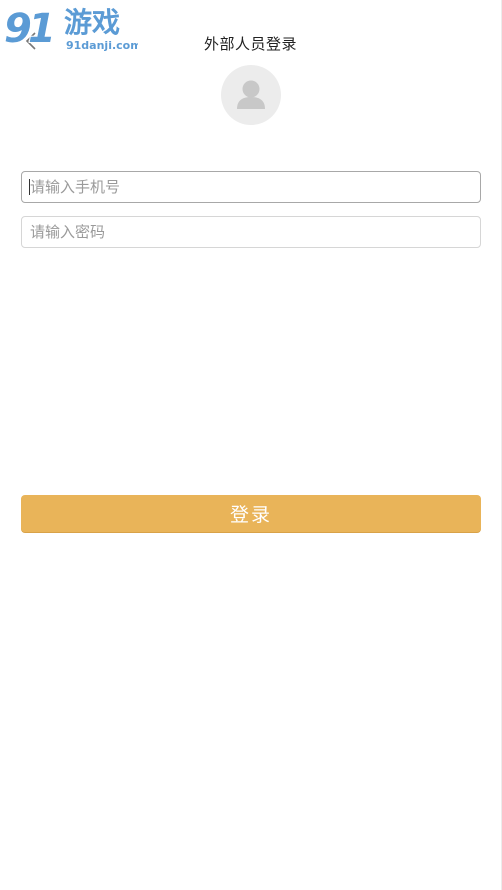 Image resolution: width=502 pixels, height=890 pixels. What do you see at coordinates (251, 232) in the screenshot?
I see `password-input` at bounding box center [251, 232].